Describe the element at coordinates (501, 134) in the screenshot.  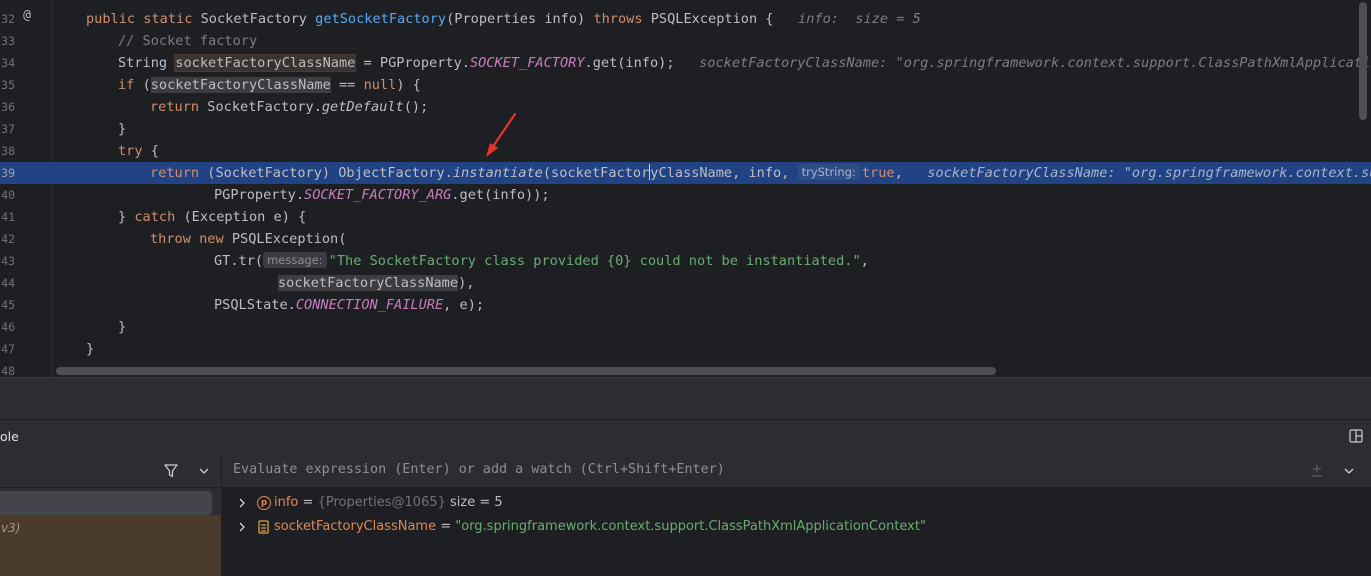
I see `red-annotation-arrow-icon` at that location.